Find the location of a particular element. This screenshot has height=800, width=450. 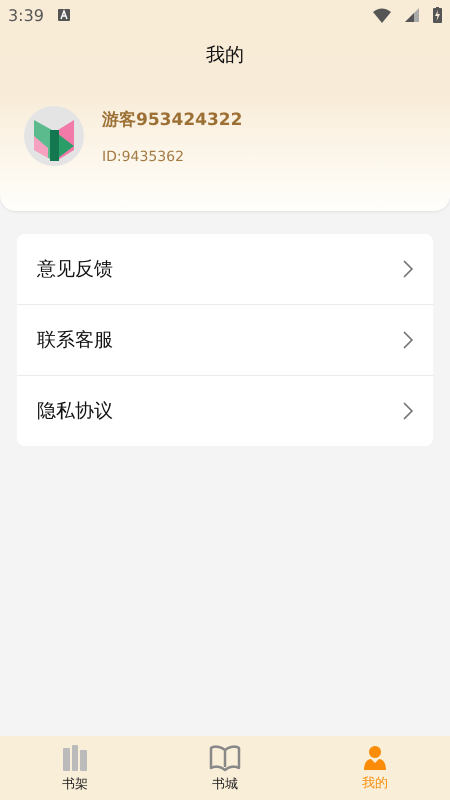

nav-tab: 书架 is located at coordinates (75, 768).